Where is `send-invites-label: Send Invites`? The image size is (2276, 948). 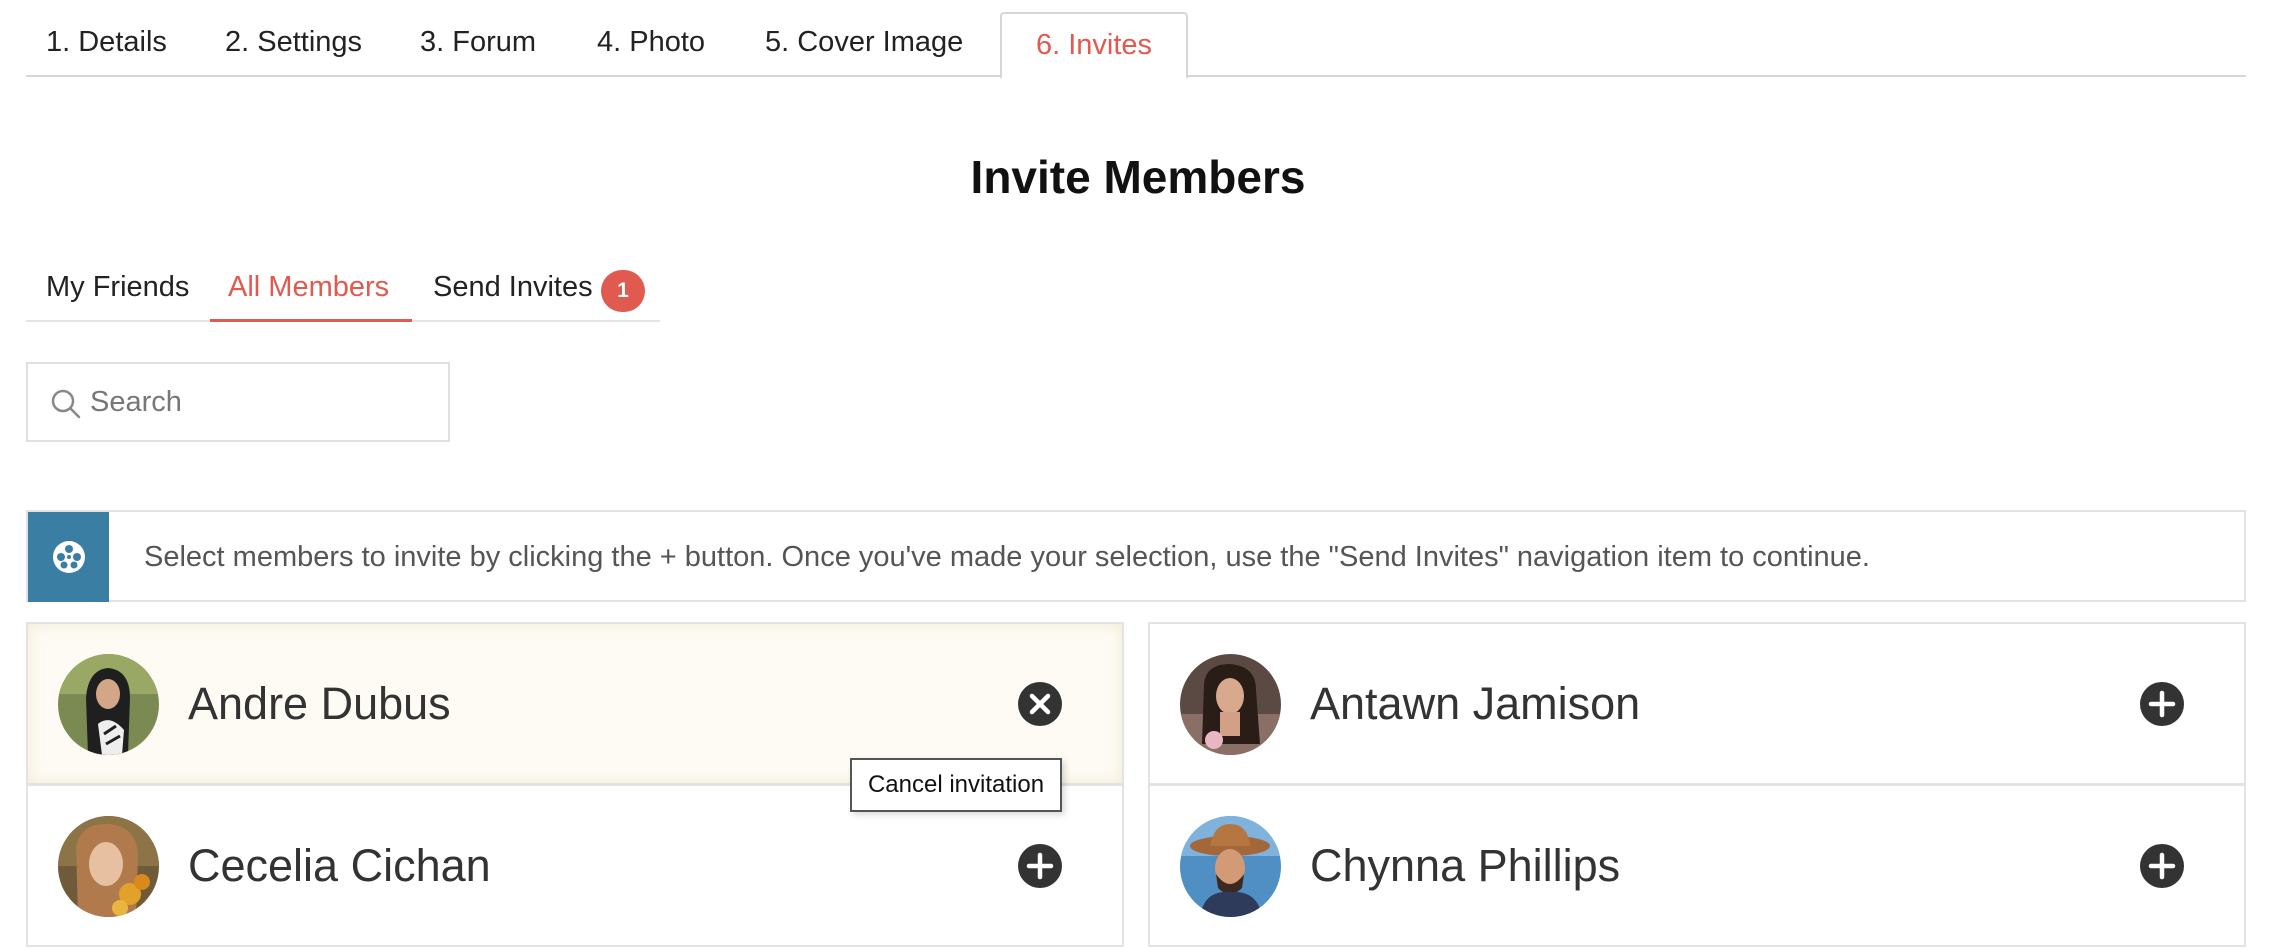
send-invites-label: Send Invites is located at coordinates (513, 287).